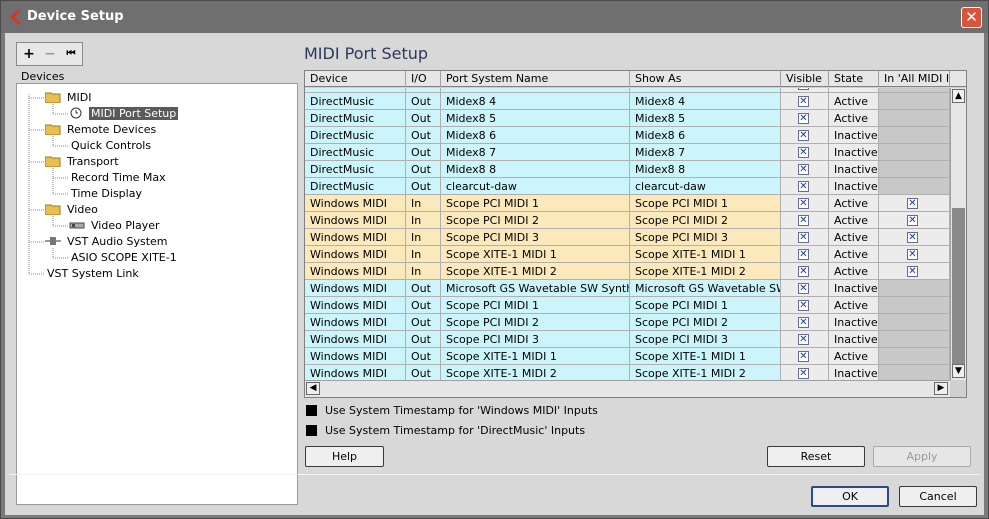  What do you see at coordinates (423, 79) in the screenshot?
I see `column-header-io: I/O` at bounding box center [423, 79].